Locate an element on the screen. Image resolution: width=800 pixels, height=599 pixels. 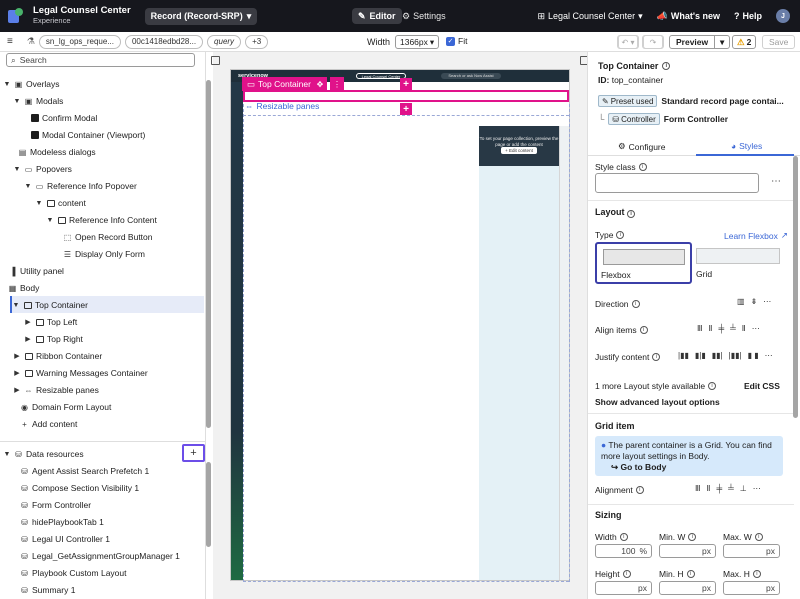
flexbox-option: Flexbox is located at coordinates (643, 263).